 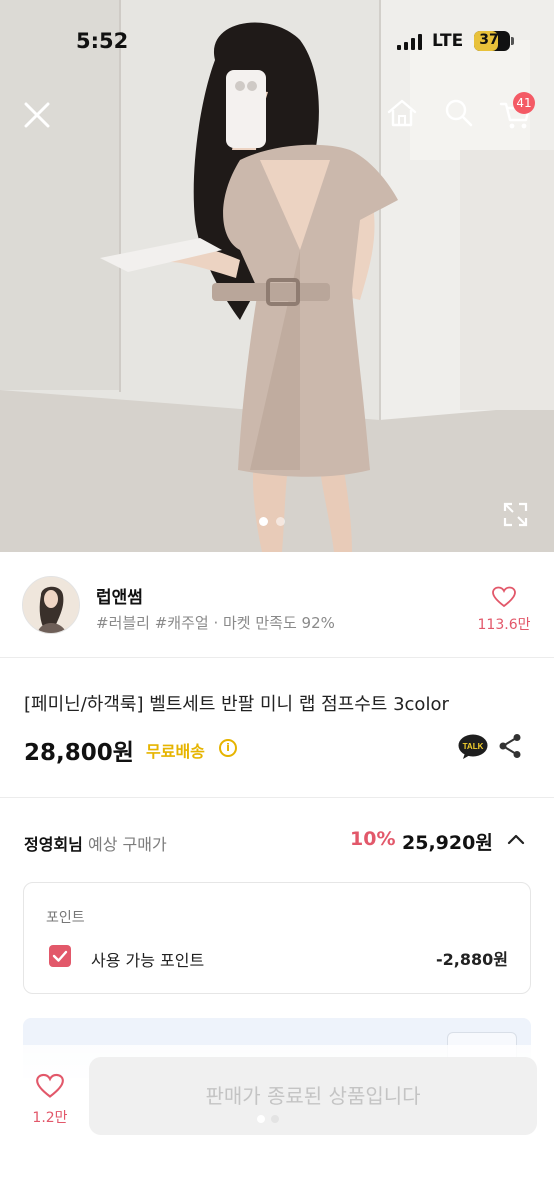 What do you see at coordinates (272, 521) in the screenshot?
I see `carousel-indicator` at bounding box center [272, 521].